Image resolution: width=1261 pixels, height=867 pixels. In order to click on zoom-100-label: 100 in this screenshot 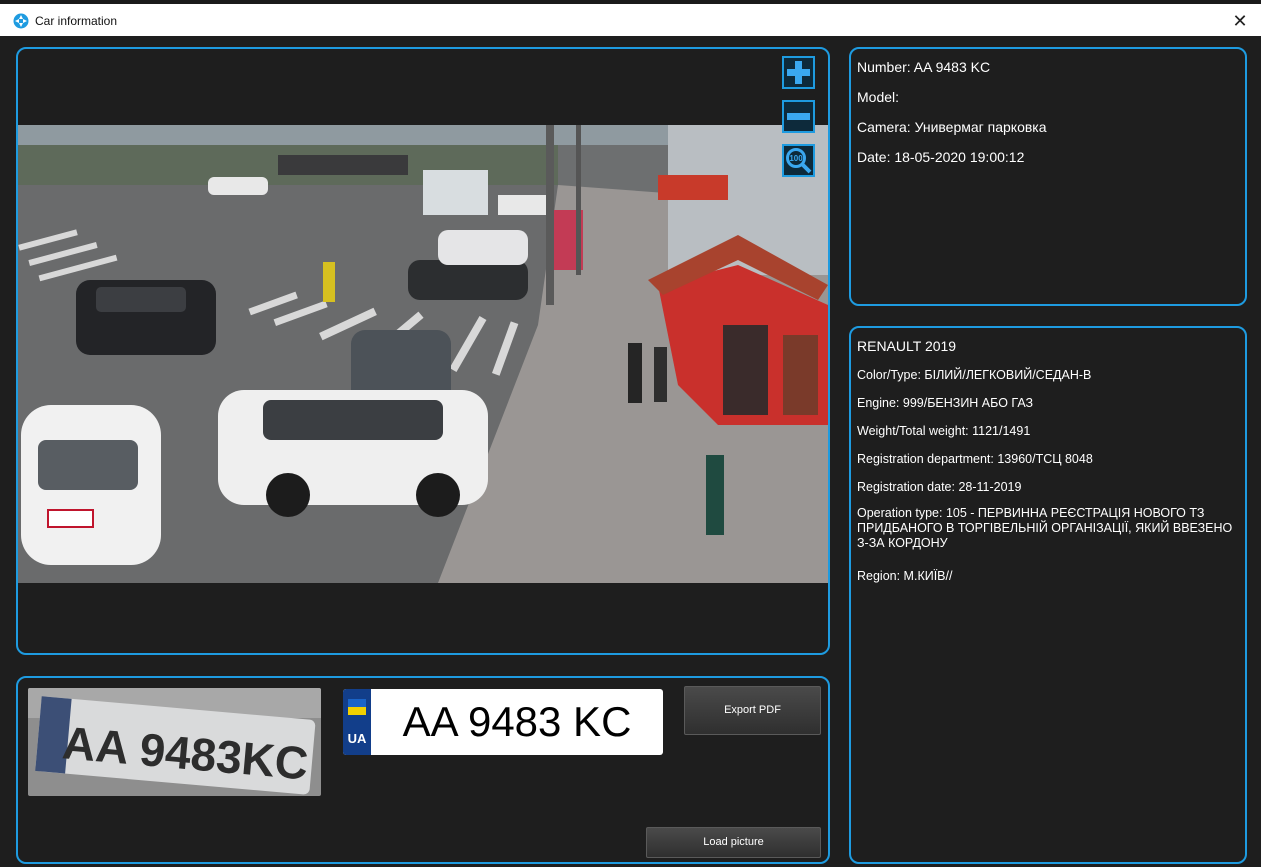, I will do `click(796, 158)`.